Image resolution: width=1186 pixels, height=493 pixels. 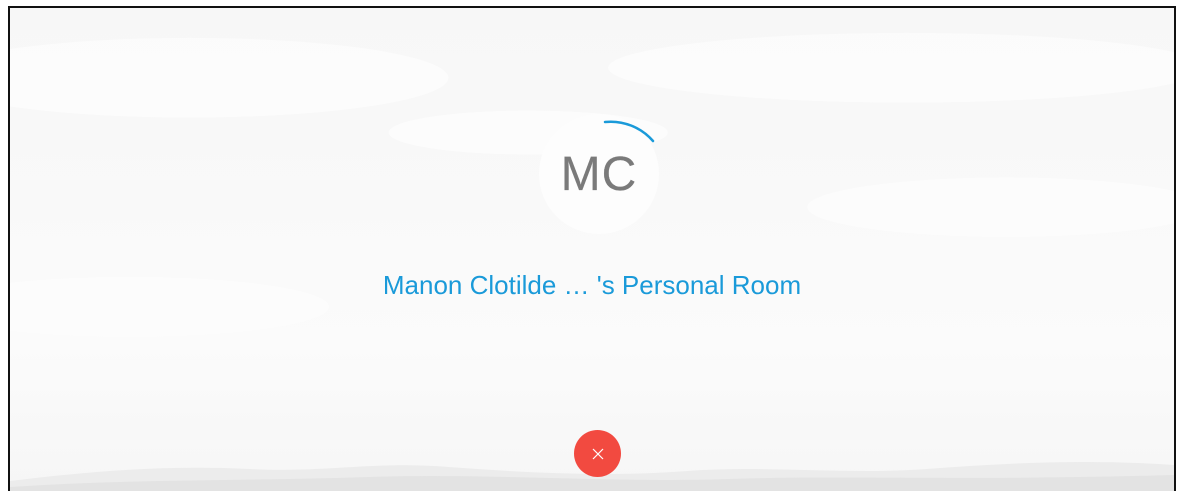 I want to click on end-call-button, so click(x=597, y=453).